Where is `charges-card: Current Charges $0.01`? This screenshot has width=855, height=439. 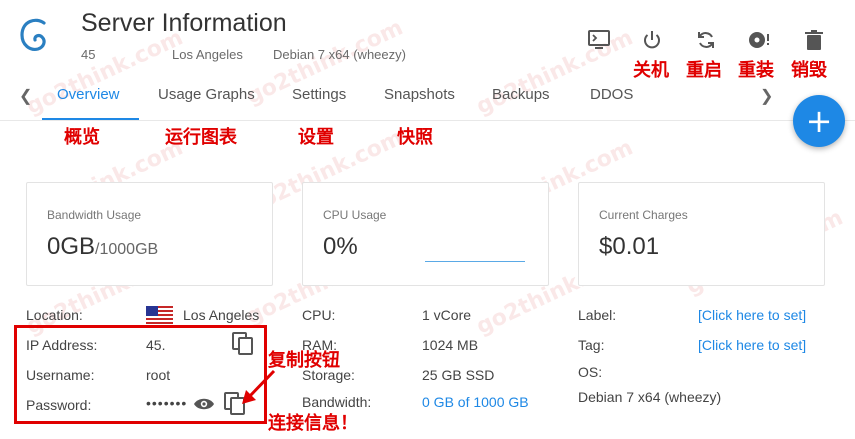 charges-card: Current Charges $0.01 is located at coordinates (701, 234).